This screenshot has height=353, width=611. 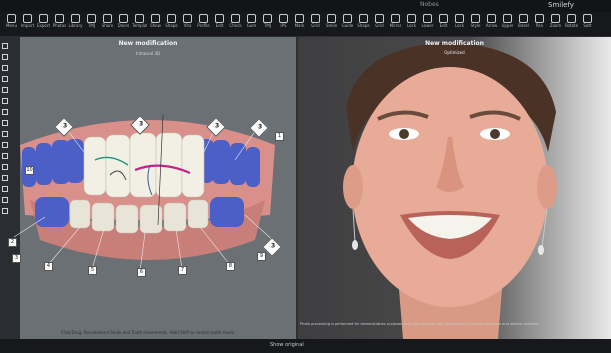 What do you see at coordinates (395, 18) in the screenshot?
I see `mirror-icon` at bounding box center [395, 18].